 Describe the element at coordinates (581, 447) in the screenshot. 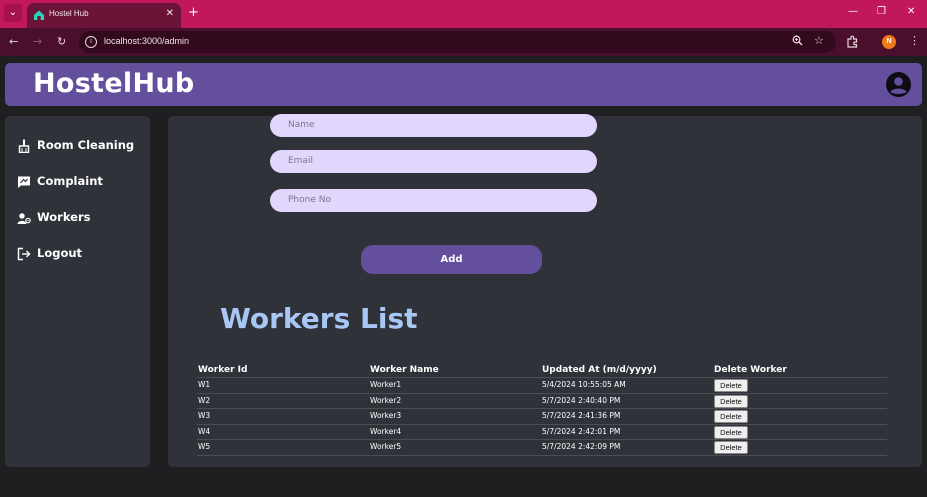

I see `updated-at: 5/7/2024 2:42:09 PM` at that location.